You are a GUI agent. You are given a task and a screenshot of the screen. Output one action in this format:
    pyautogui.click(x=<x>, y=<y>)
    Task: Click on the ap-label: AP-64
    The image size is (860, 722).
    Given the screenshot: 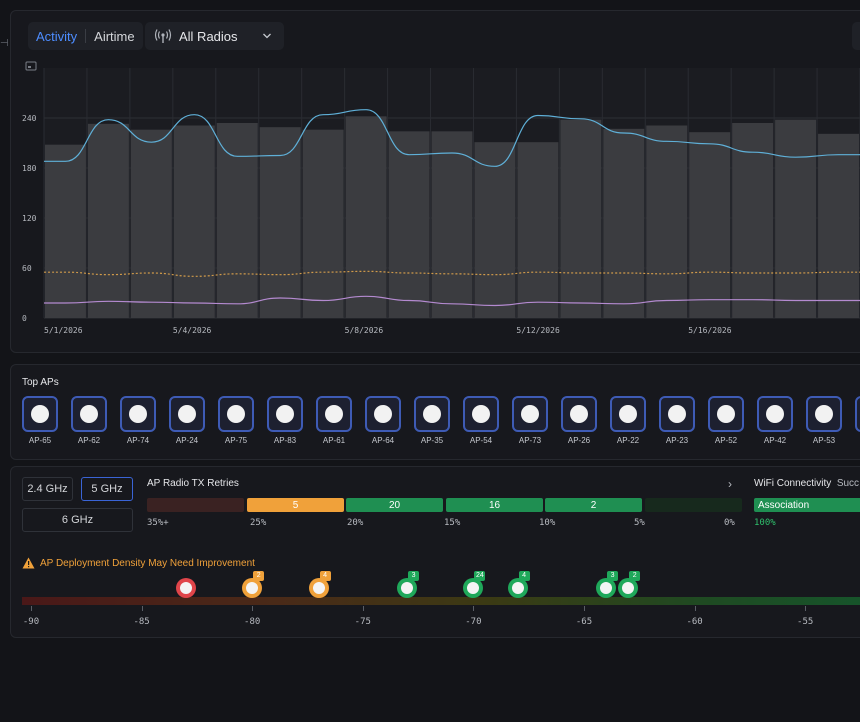 What is the action you would take?
    pyautogui.click(x=383, y=440)
    